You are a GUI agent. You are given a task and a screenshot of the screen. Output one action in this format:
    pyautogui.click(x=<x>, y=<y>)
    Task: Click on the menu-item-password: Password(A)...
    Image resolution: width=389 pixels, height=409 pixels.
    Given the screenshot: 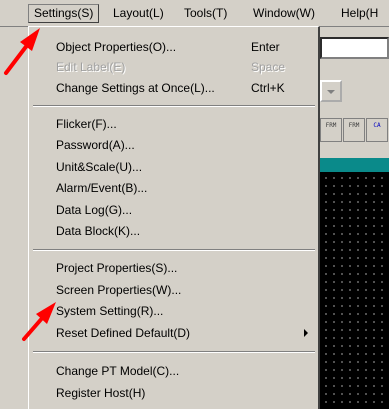 What is the action you would take?
    pyautogui.click(x=174, y=145)
    